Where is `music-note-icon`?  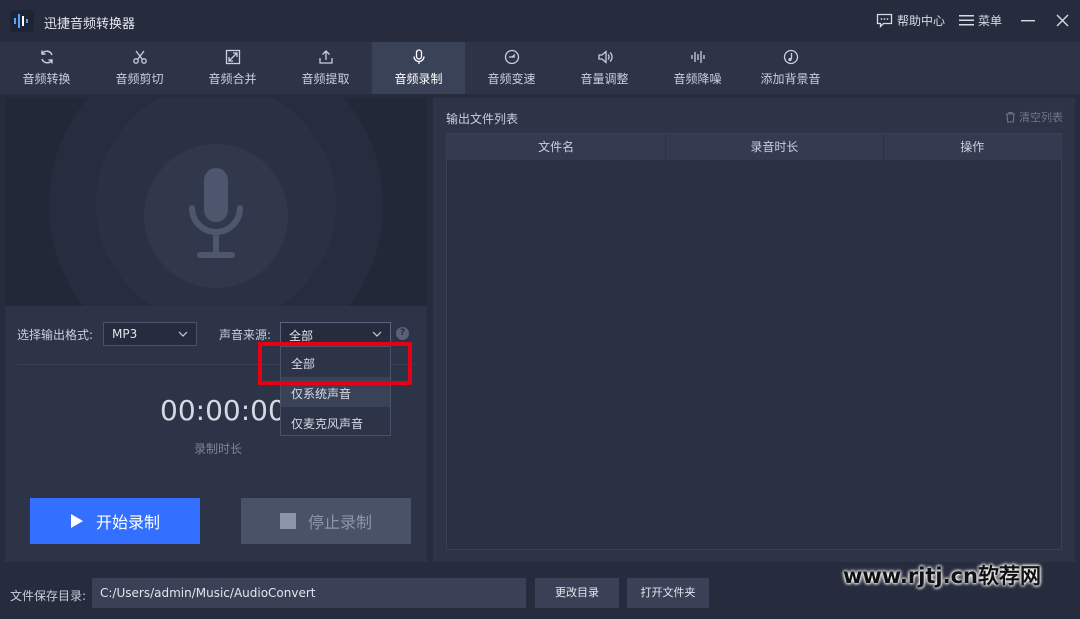 music-note-icon is located at coordinates (790, 57).